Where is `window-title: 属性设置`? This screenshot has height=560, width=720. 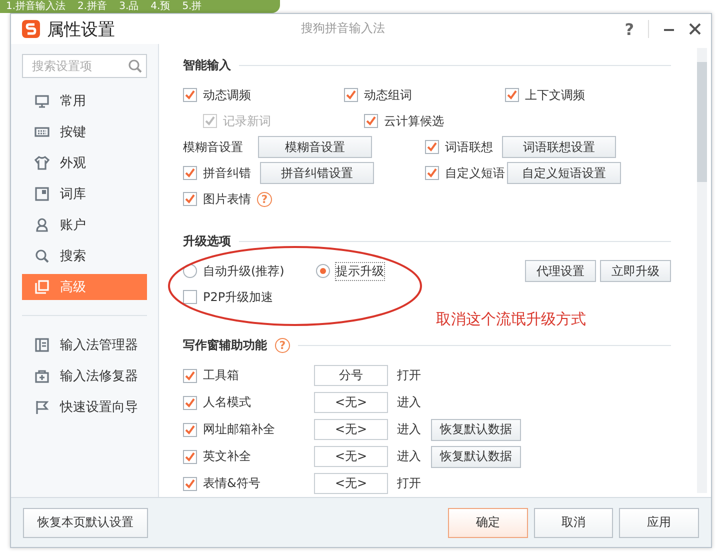
window-title: 属性设置 is located at coordinates (81, 29).